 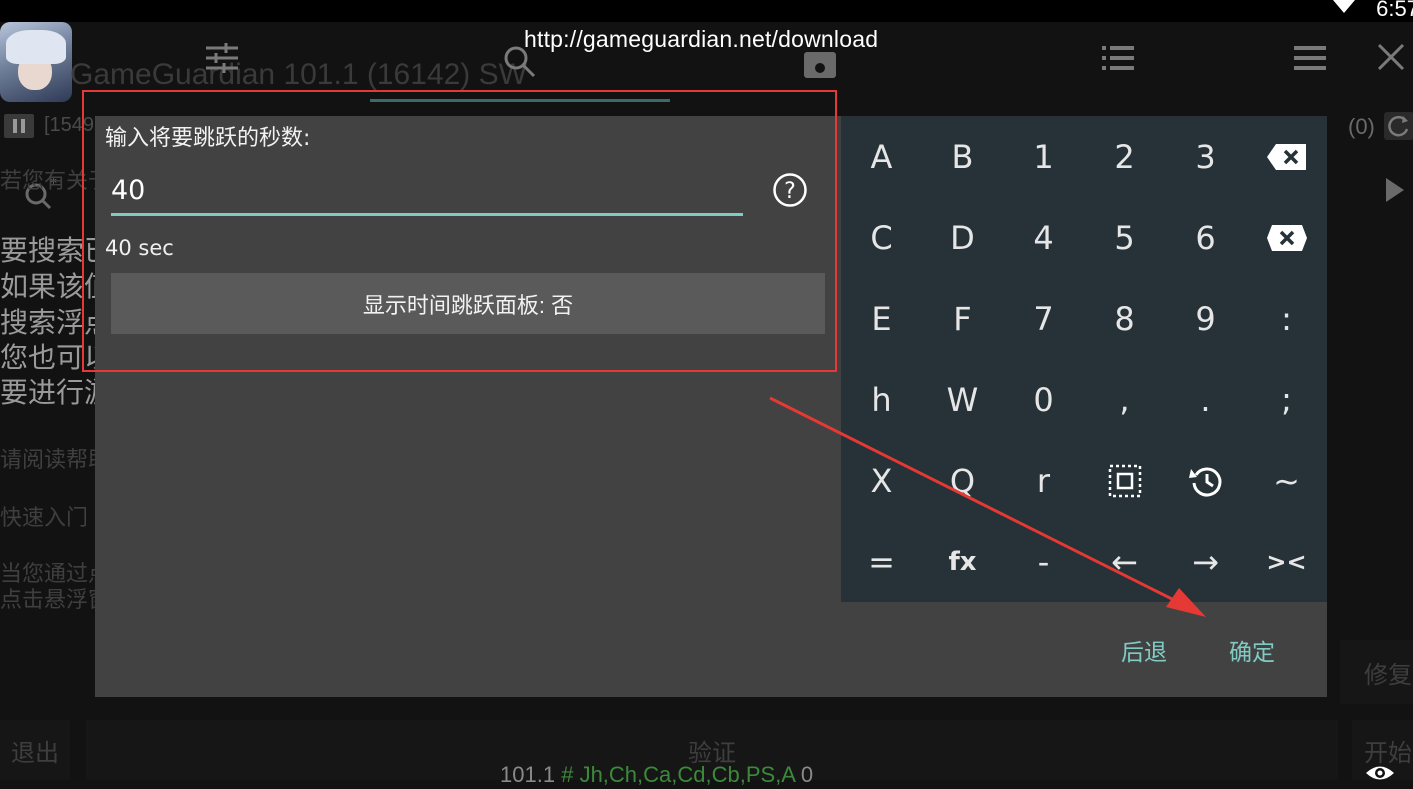 I want to click on app-avatar, so click(x=36, y=62).